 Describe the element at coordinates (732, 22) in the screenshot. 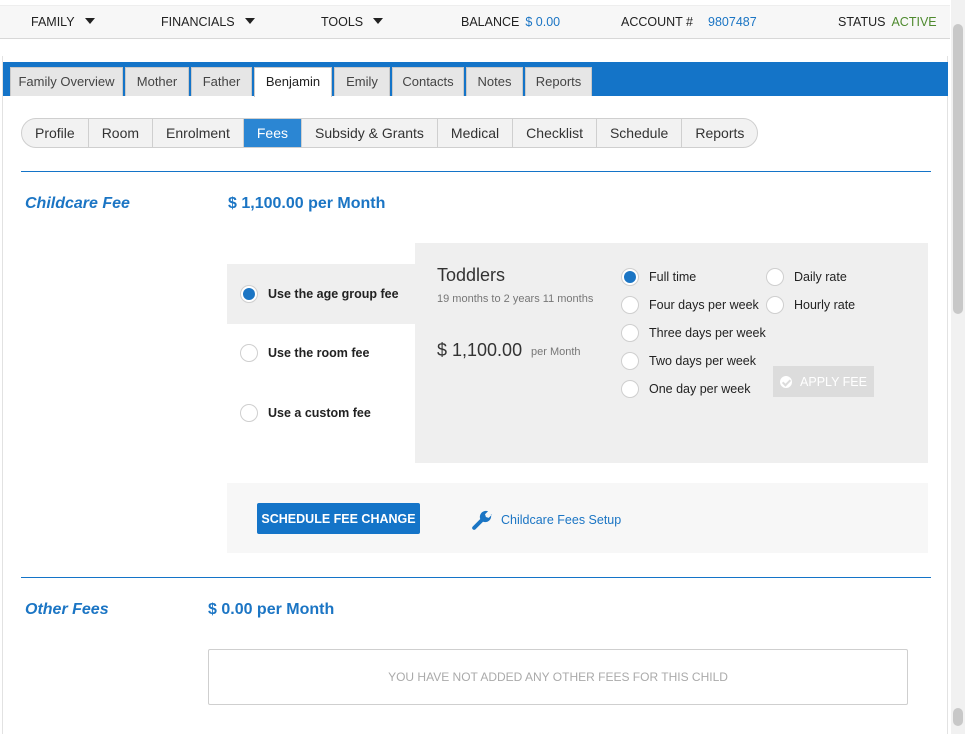

I see `account-value: 9807487` at that location.